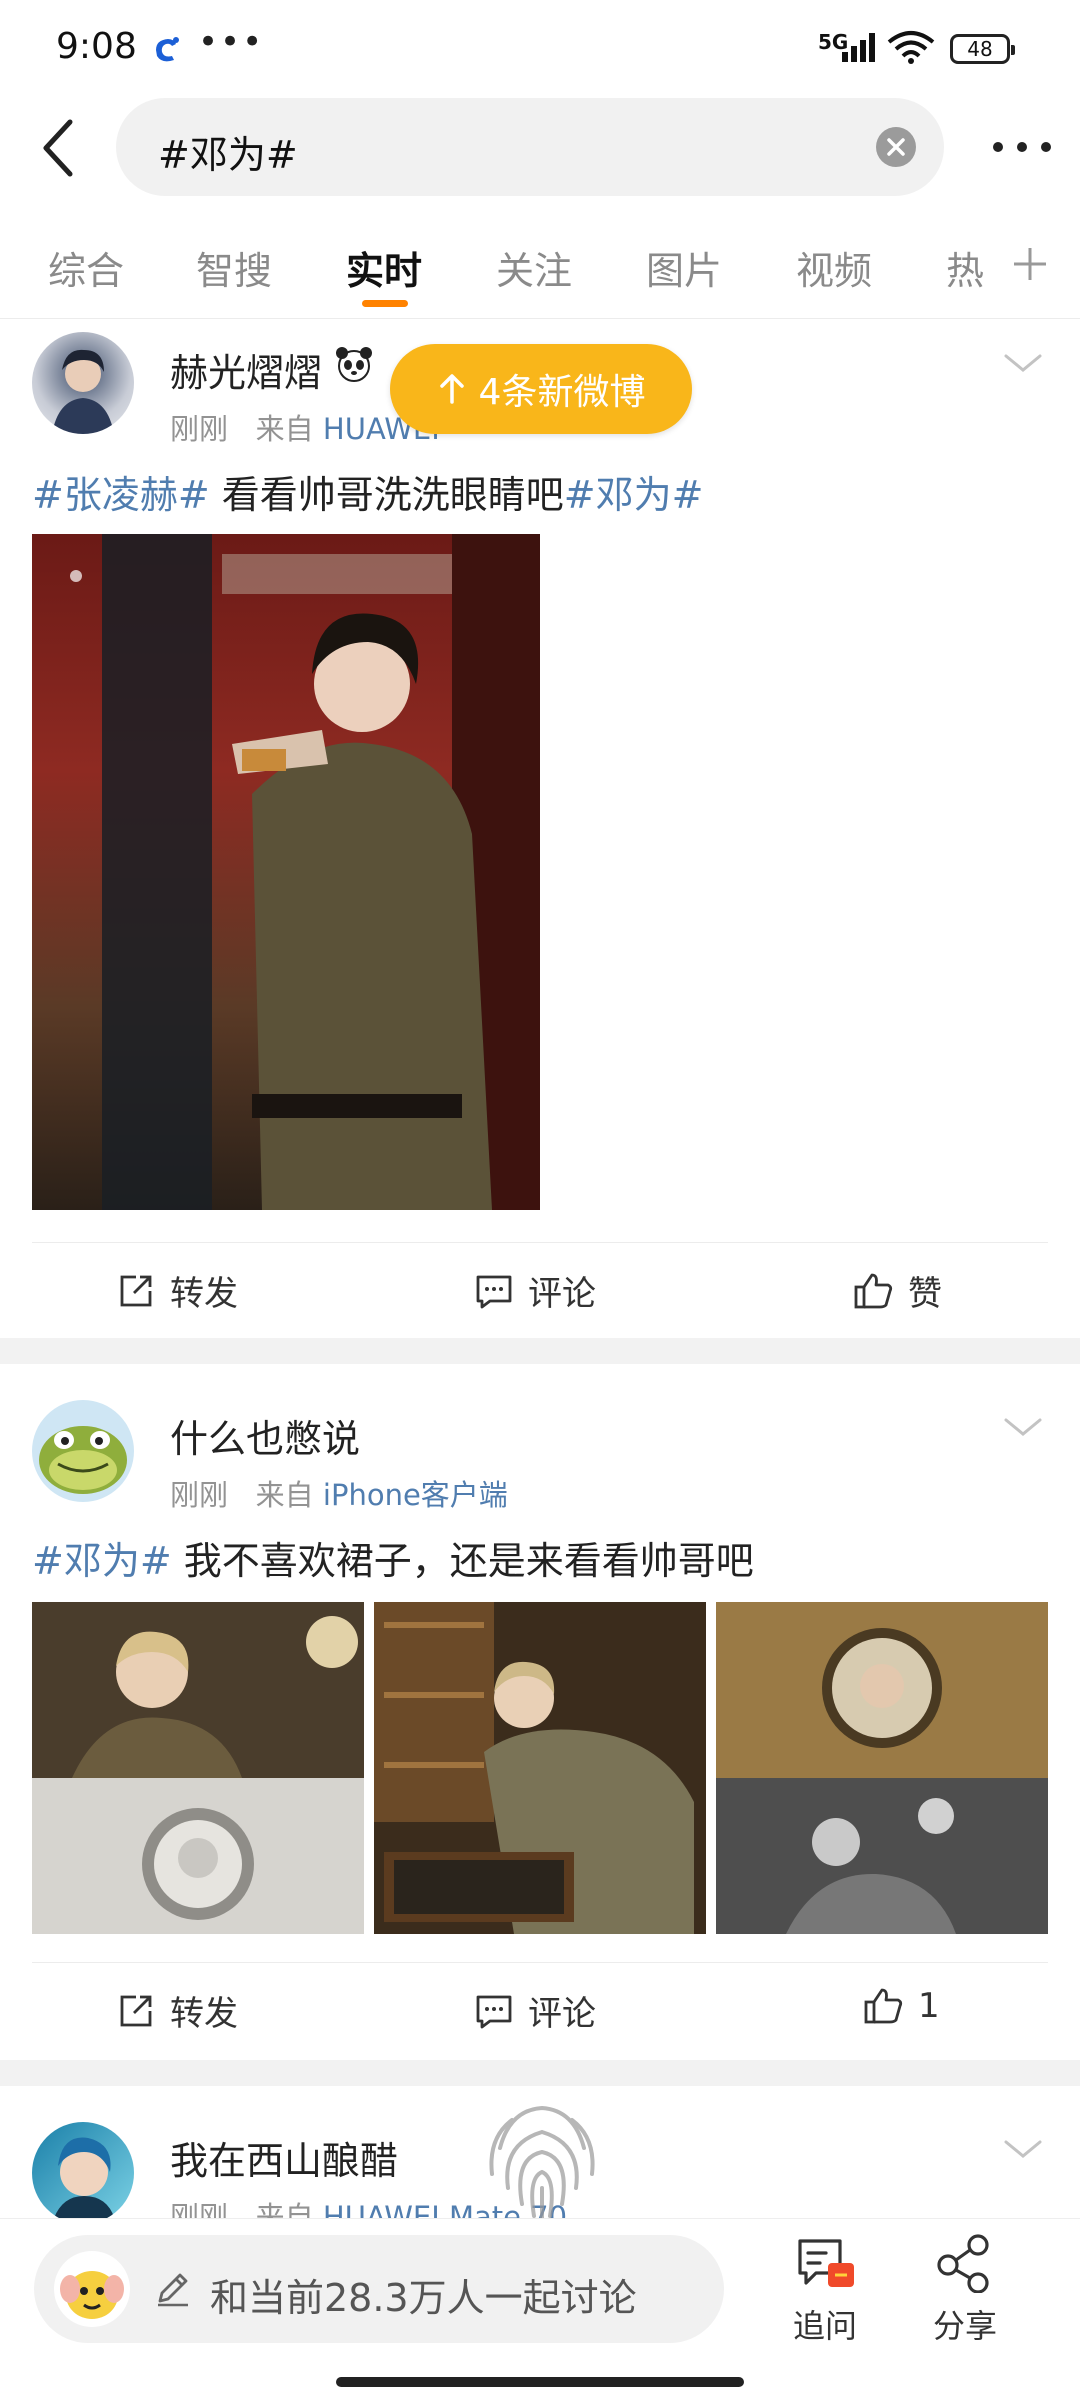  Describe the element at coordinates (284, 2157) in the screenshot. I see `post-username: 我在西山酿醋` at that location.